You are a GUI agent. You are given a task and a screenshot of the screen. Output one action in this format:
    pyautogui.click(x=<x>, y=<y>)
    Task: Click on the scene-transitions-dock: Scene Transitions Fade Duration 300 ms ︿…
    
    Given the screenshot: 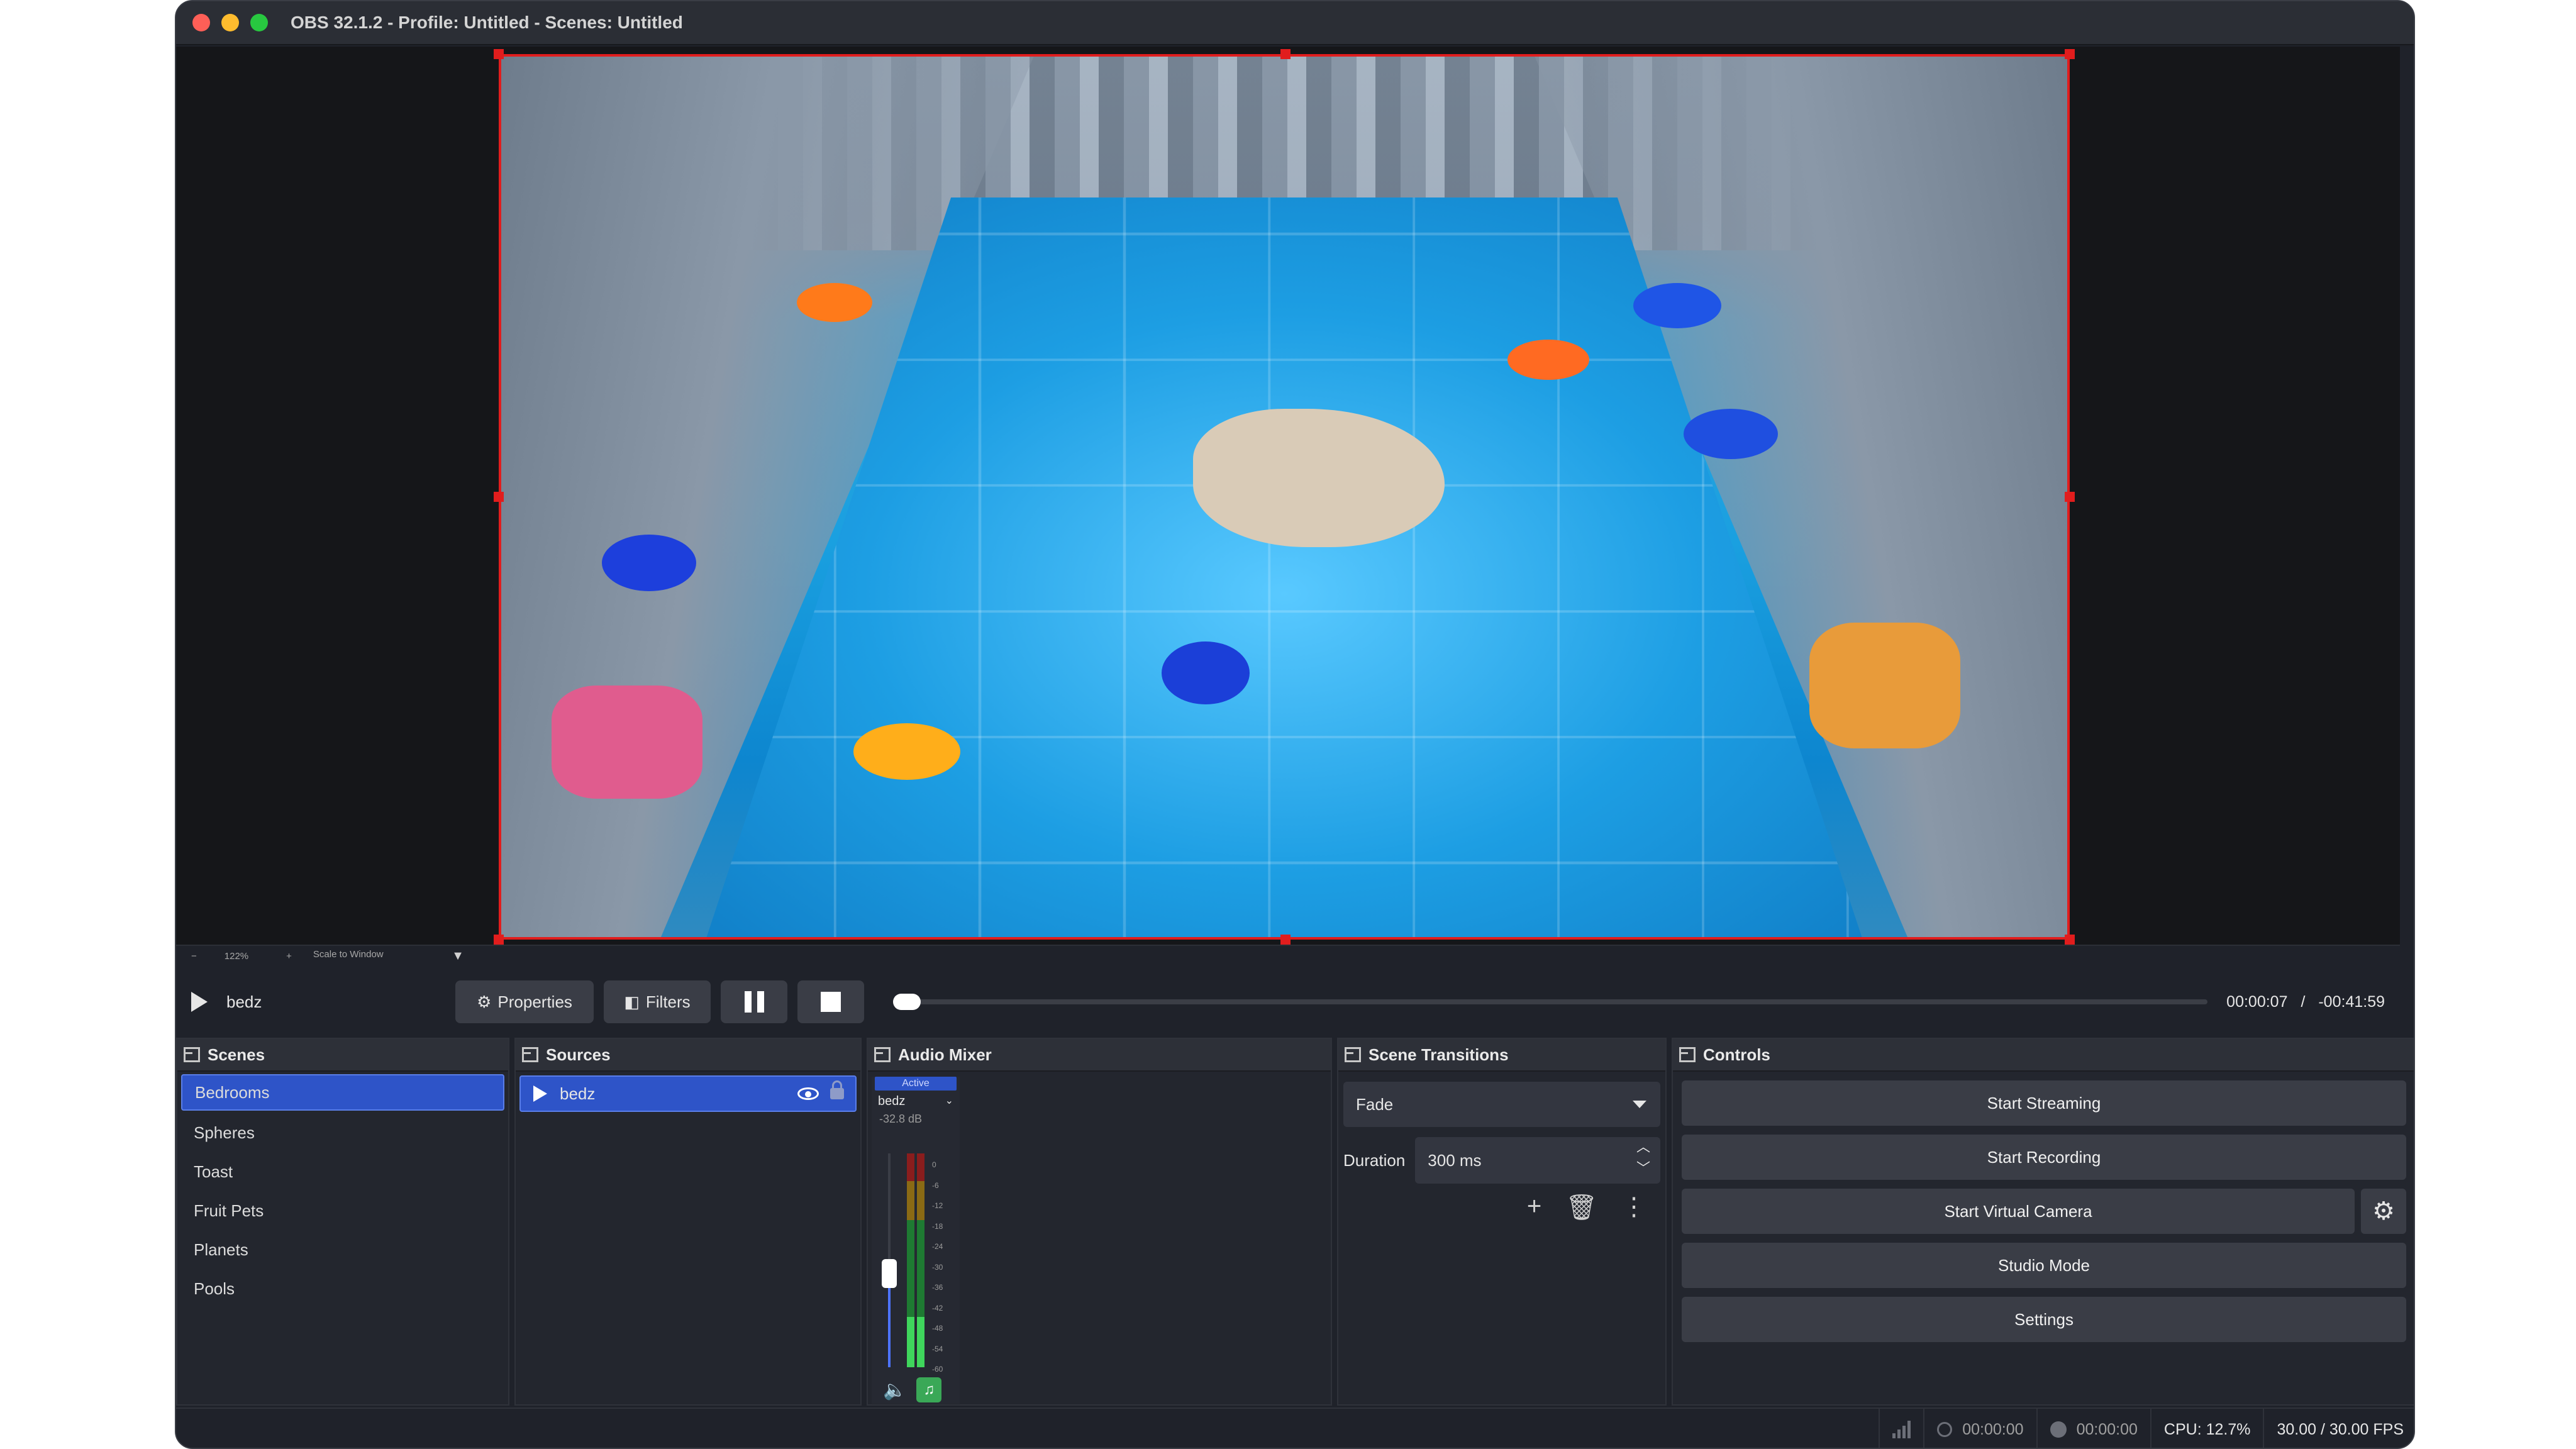 What is the action you would take?
    pyautogui.click(x=1502, y=1222)
    